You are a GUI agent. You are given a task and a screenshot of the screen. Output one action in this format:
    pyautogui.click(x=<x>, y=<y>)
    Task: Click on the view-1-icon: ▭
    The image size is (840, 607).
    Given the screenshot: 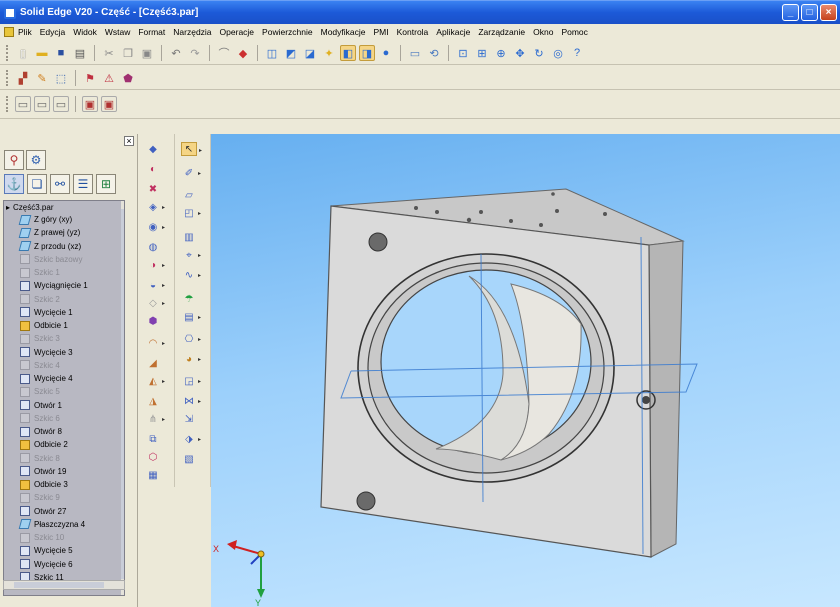 What is the action you would take?
    pyautogui.click(x=23, y=104)
    